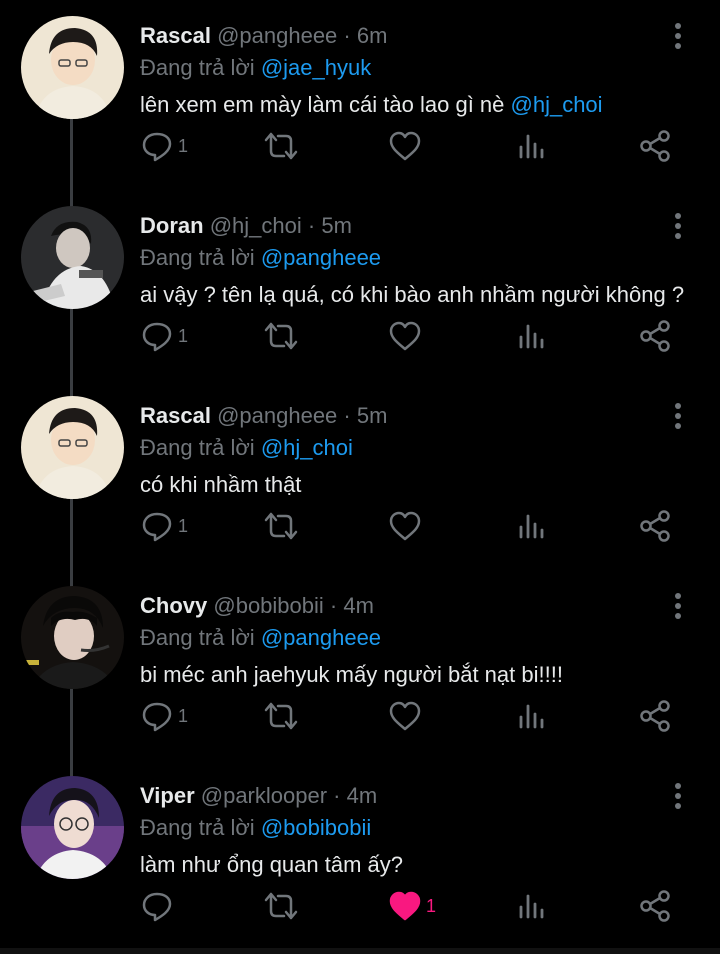 This screenshot has height=954, width=720. Describe the element at coordinates (360, 951) in the screenshot. I see `bottom-divider` at that location.